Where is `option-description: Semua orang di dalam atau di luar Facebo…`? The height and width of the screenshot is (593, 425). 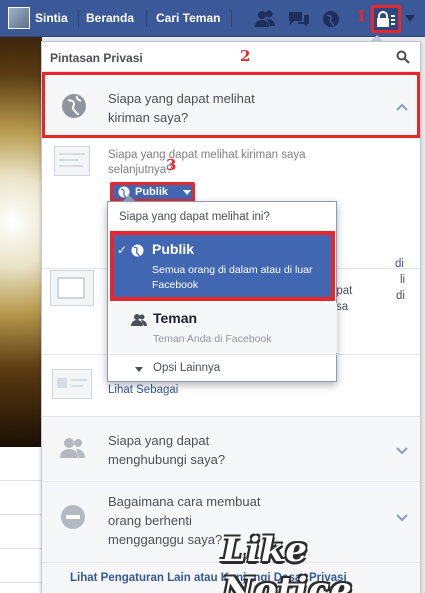
option-description: Semua orang di dalam atau di luar Facebo… is located at coordinates (232, 277).